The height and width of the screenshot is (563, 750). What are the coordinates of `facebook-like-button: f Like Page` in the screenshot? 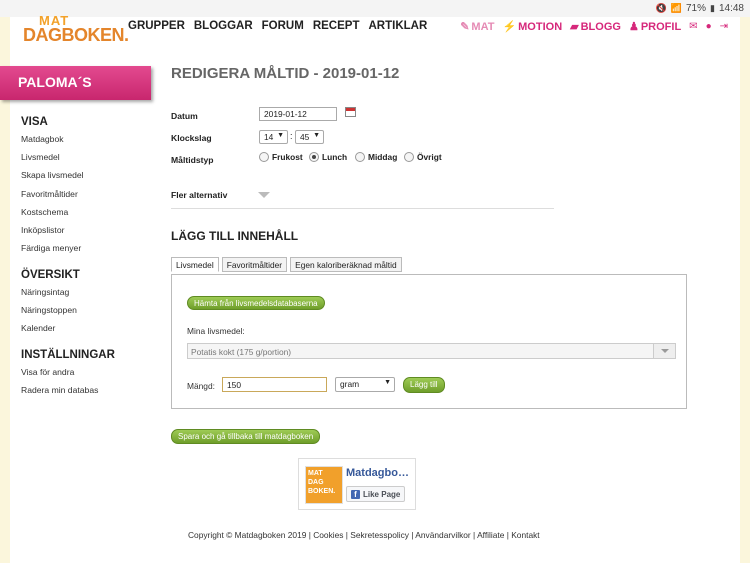 It's located at (376, 494).